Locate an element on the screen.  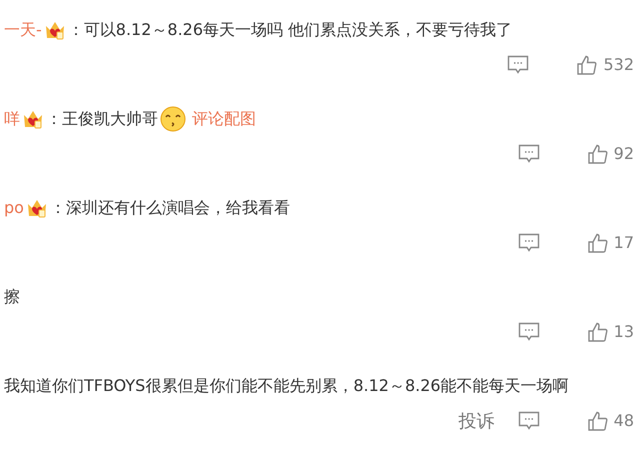
image-link: 评论配图 is located at coordinates (224, 119).